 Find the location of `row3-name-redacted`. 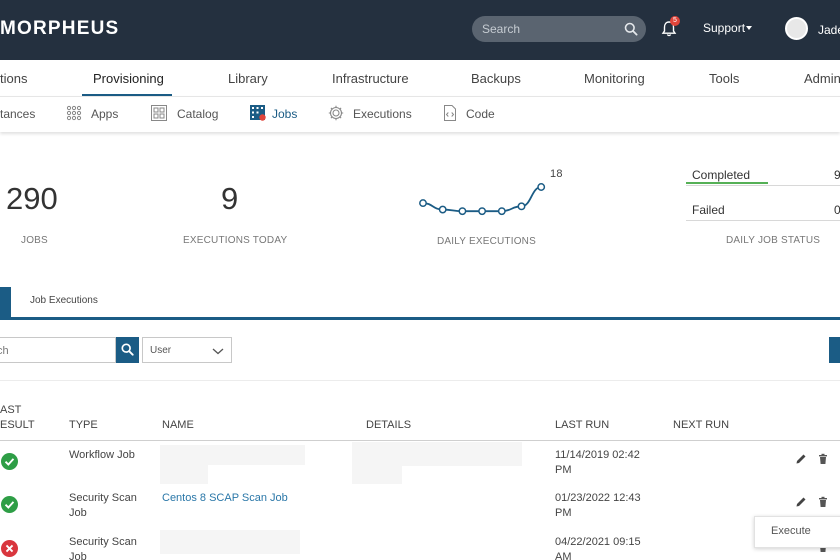

row3-name-redacted is located at coordinates (230, 542).